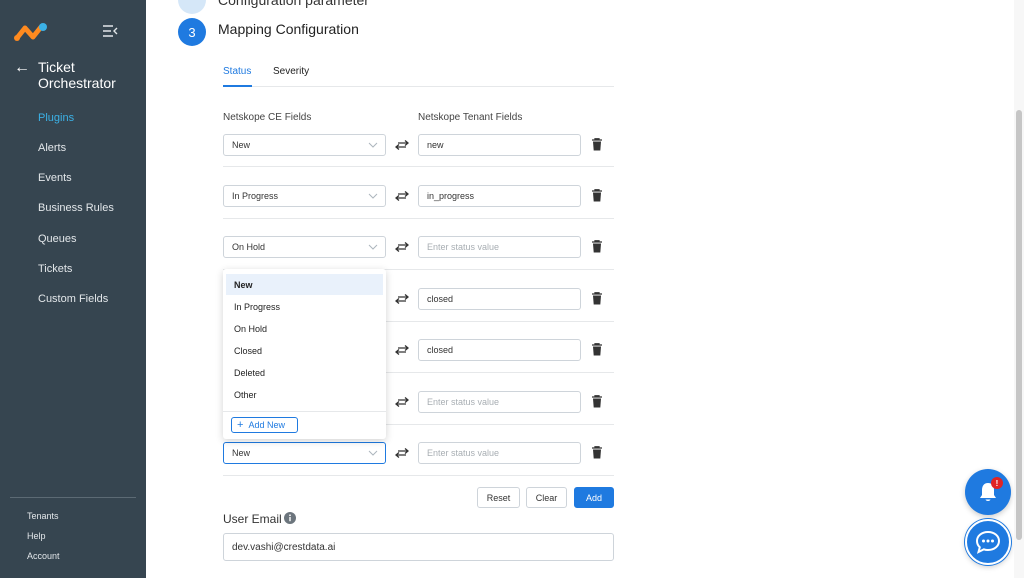 This screenshot has width=1024, height=578. Describe the element at coordinates (43, 516) in the screenshot. I see `sidebar-footer-tenants: Tenants` at that location.